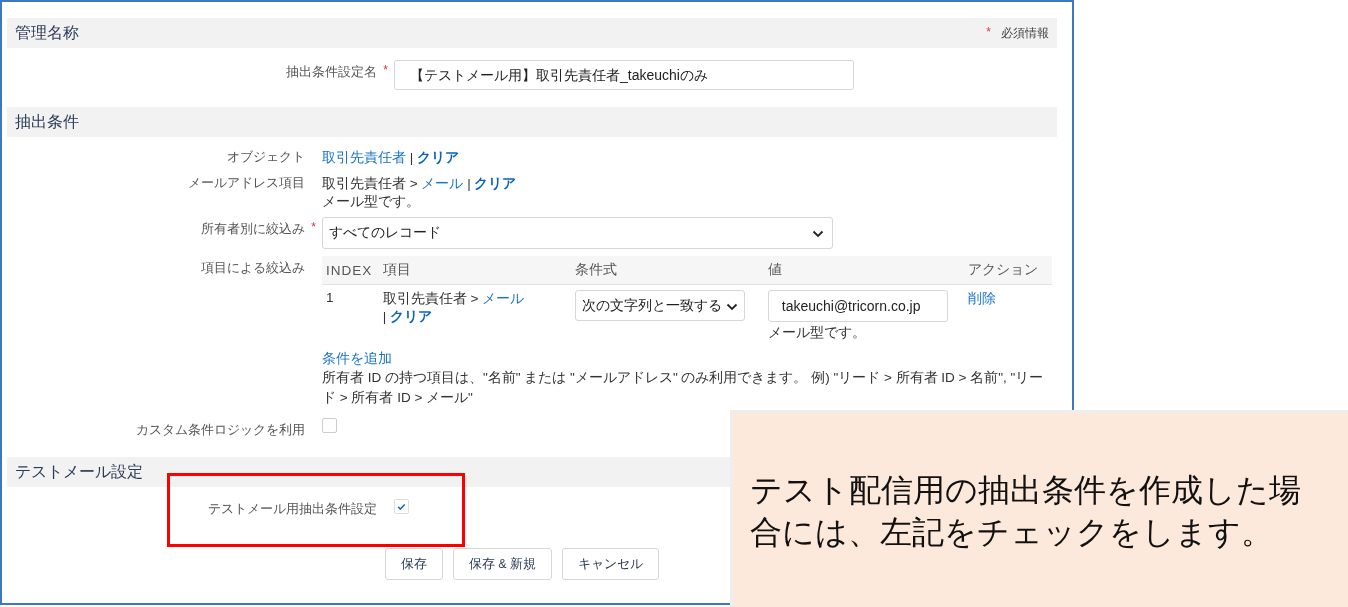  What do you see at coordinates (350, 270) in the screenshot?
I see `column-header: INDEX` at bounding box center [350, 270].